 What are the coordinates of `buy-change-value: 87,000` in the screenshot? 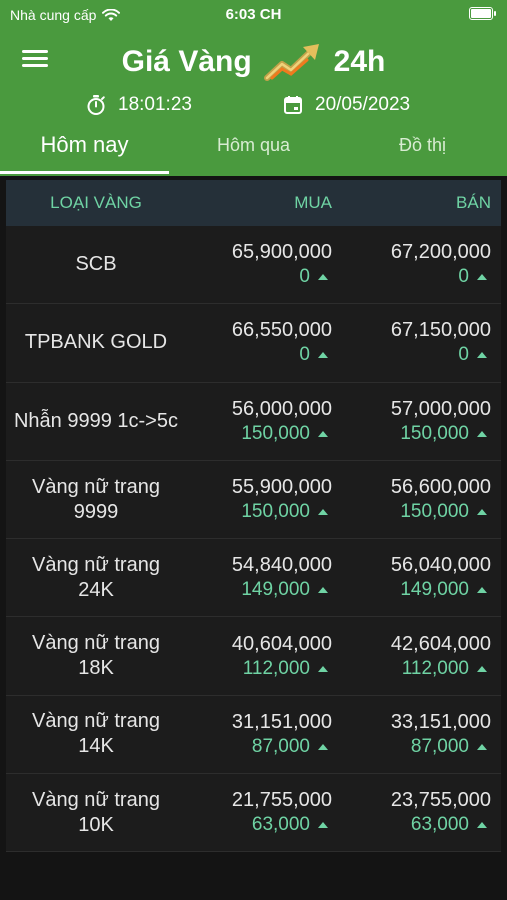 It's located at (280, 746).